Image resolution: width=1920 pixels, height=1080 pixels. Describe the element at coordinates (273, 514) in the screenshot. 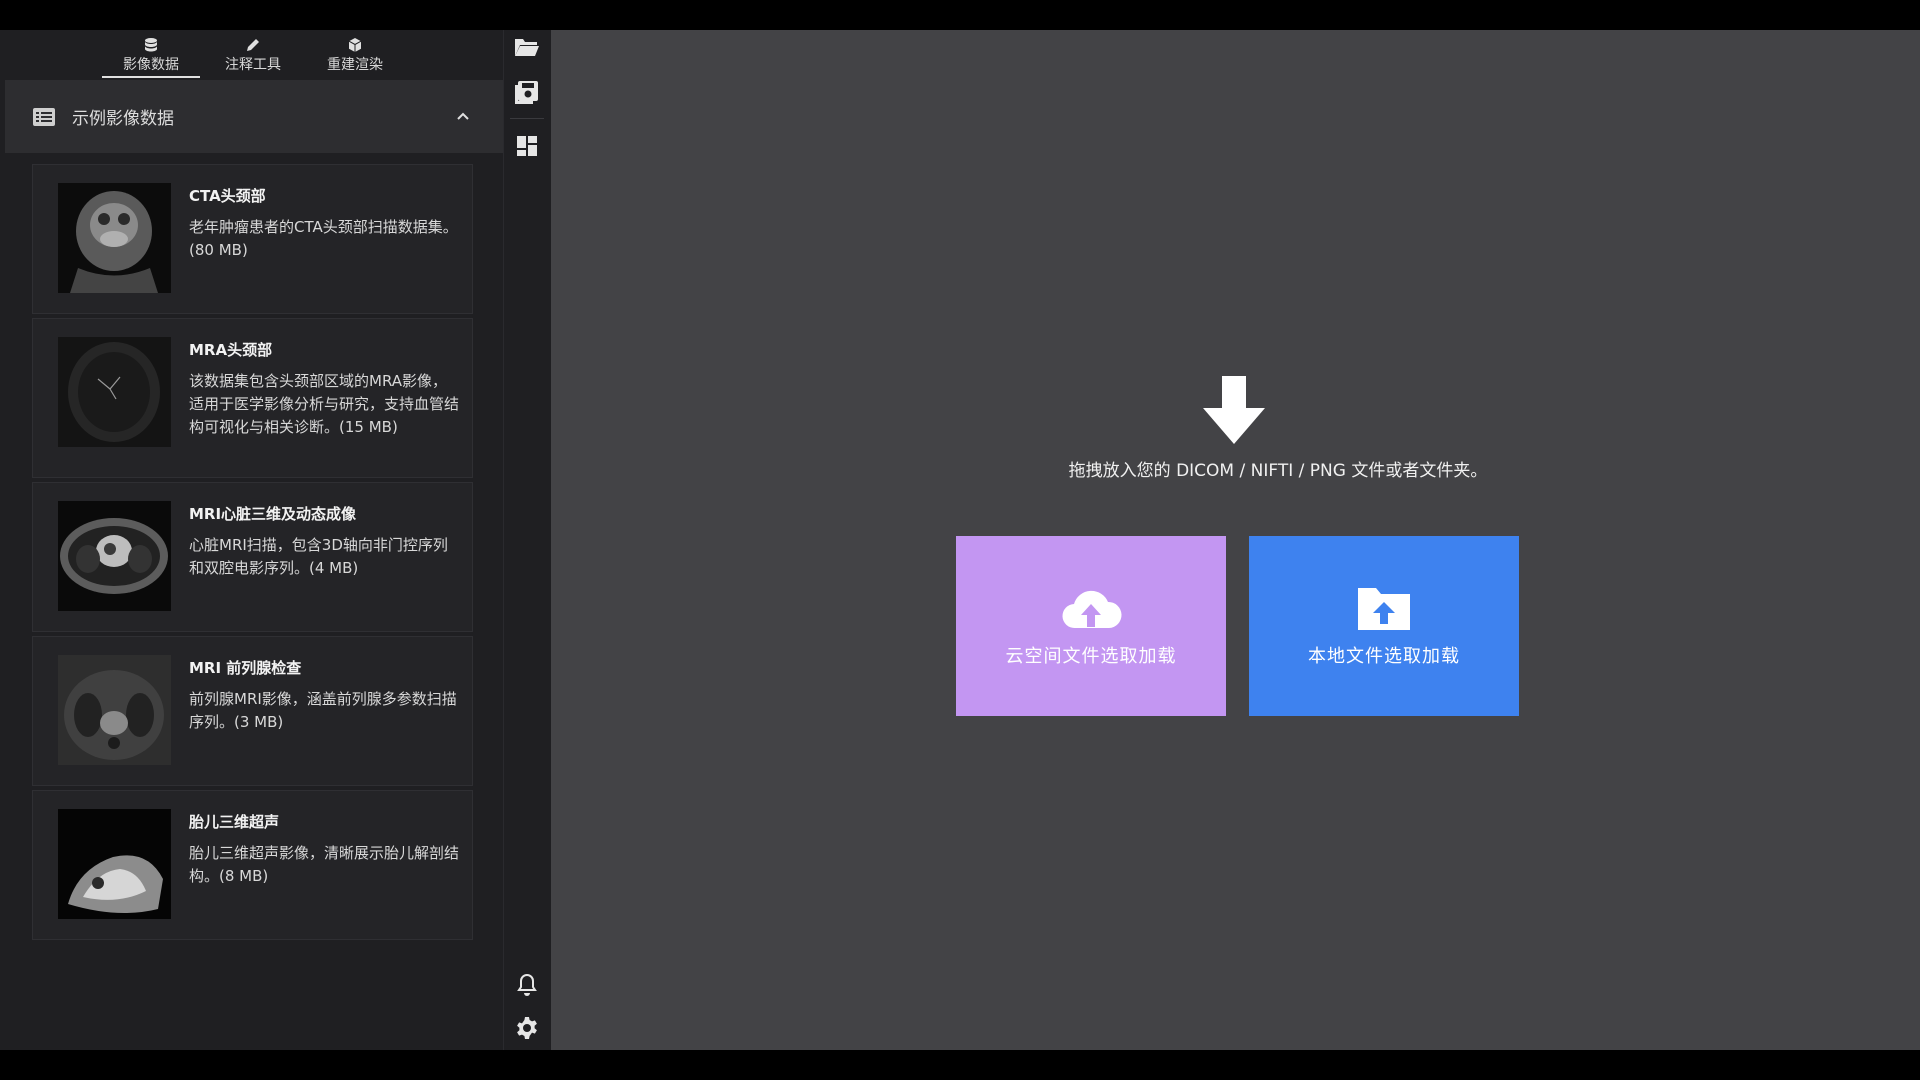

I see `dataset-title: MRI心脏三维及动态成像` at that location.